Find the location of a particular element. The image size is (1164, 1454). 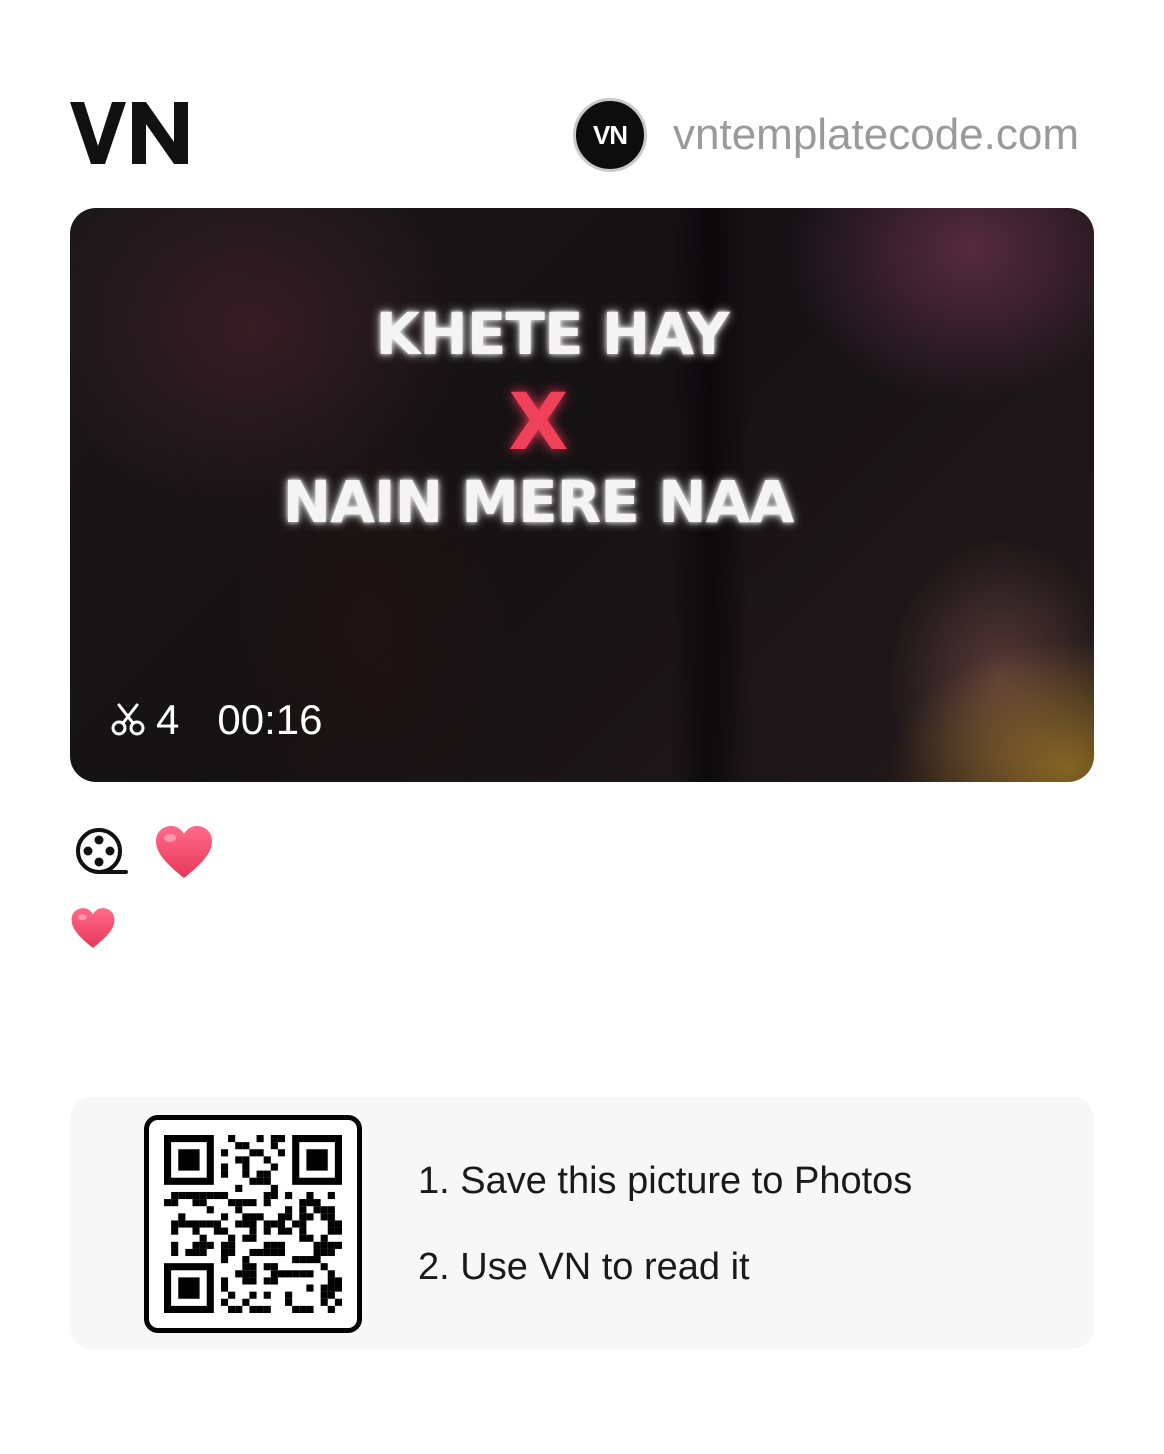

author-info: VN vntemplatecode.com is located at coordinates (831, 135).